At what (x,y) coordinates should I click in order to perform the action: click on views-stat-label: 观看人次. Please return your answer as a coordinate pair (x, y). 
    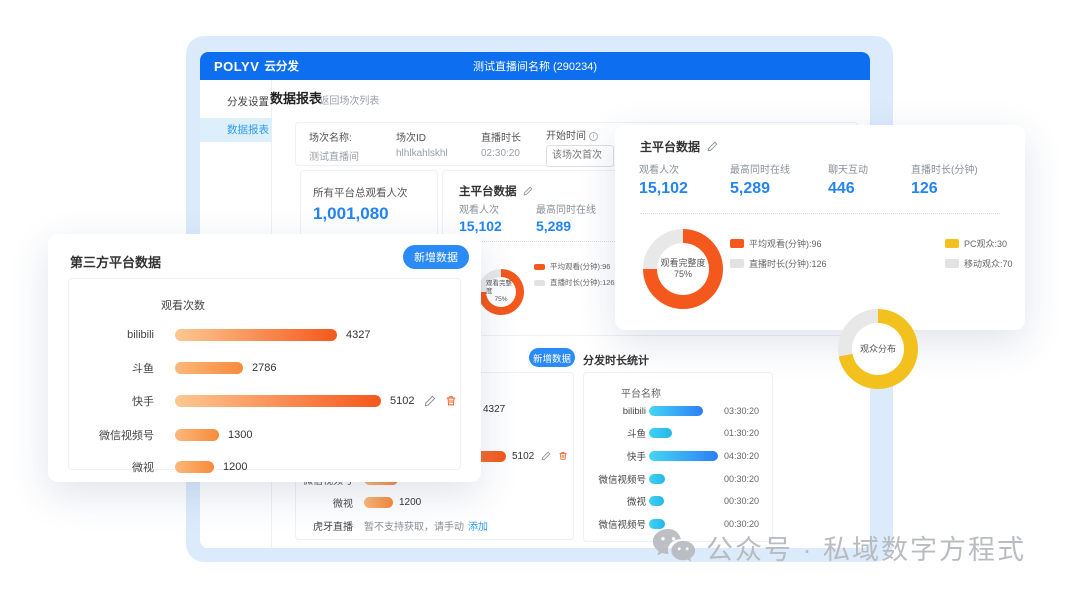
    Looking at the image, I should click on (479, 210).